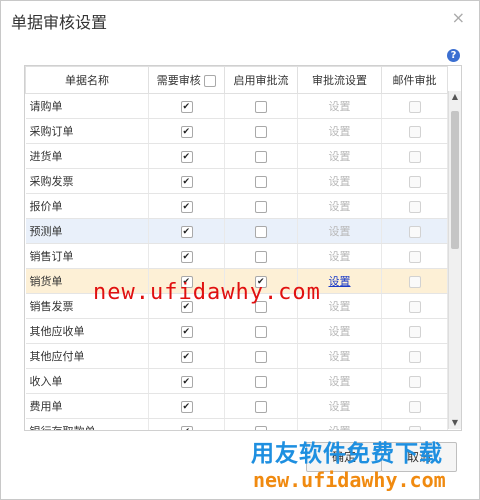  Describe the element at coordinates (455, 423) in the screenshot. I see `scroll-down-arrow-icon: ▼` at that location.